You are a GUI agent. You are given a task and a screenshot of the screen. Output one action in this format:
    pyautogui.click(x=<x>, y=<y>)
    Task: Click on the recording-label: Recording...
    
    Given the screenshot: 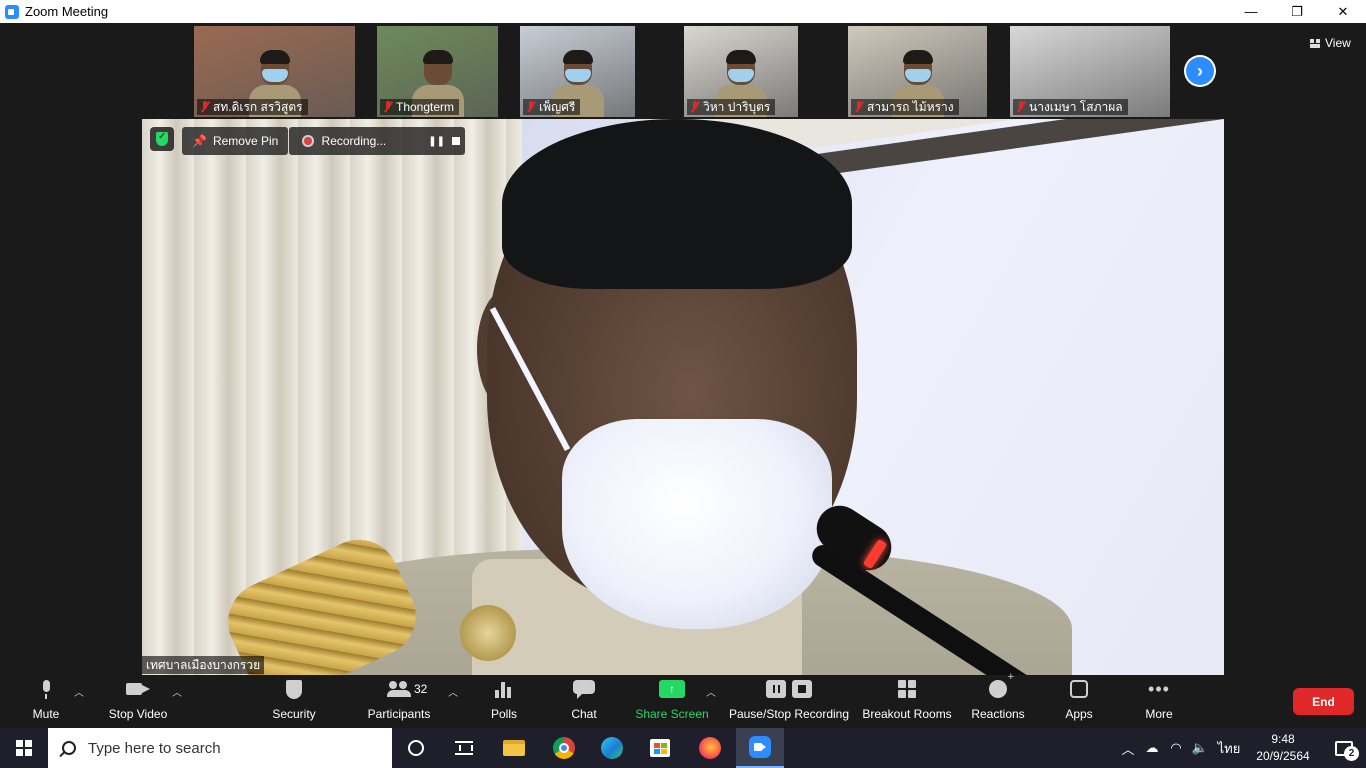 What is the action you would take?
    pyautogui.click(x=354, y=141)
    